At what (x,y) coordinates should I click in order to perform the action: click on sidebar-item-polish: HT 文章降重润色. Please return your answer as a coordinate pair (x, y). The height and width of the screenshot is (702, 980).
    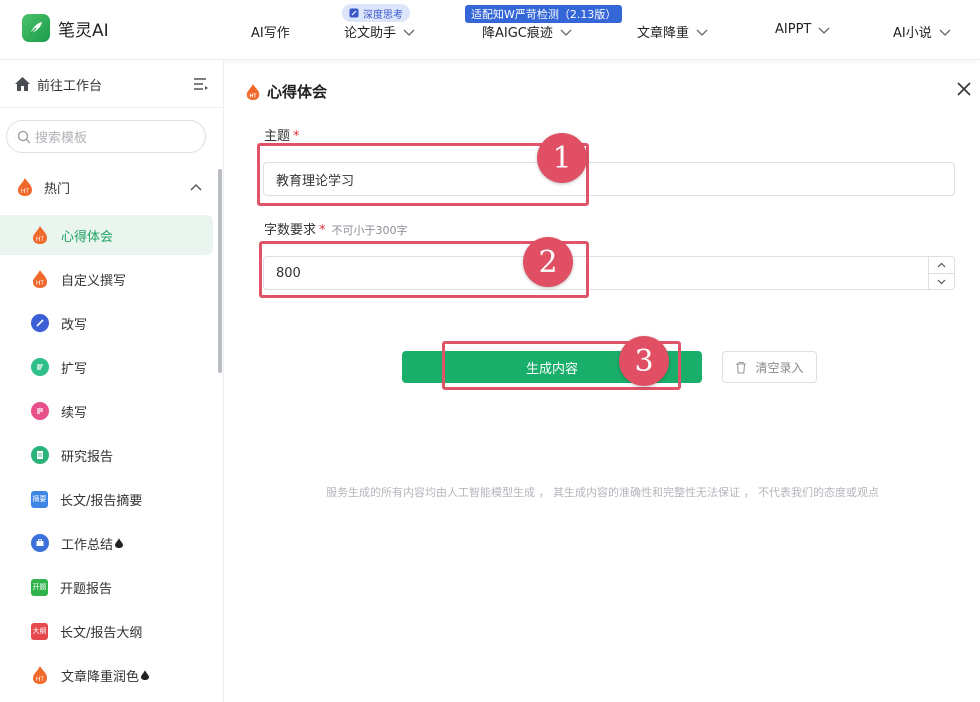
    Looking at the image, I should click on (106, 675).